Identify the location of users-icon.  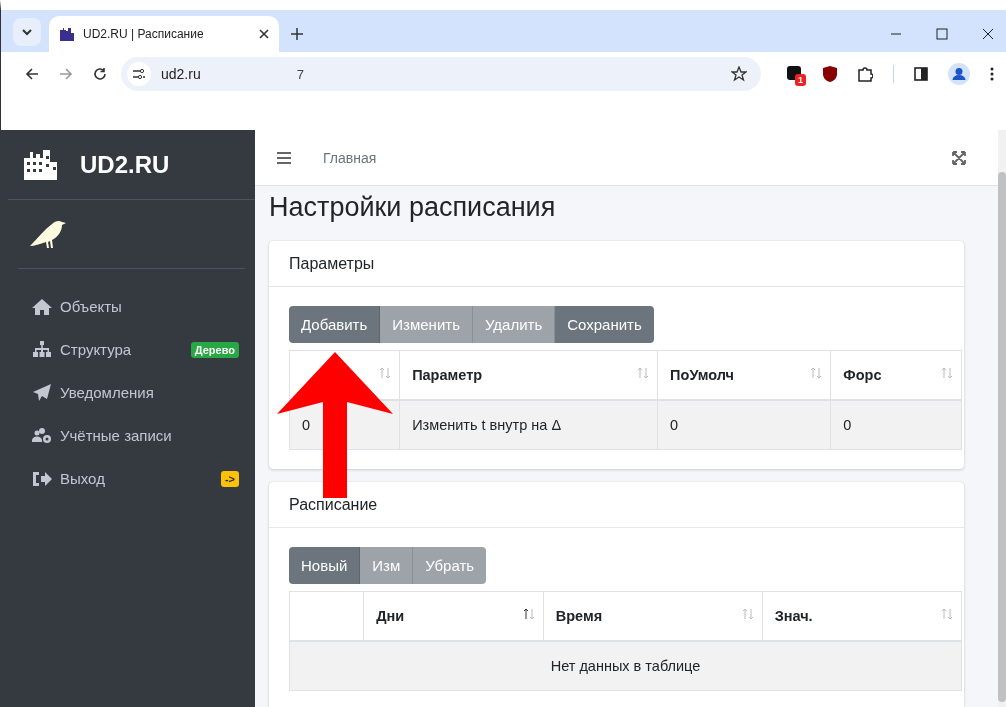
(42, 435).